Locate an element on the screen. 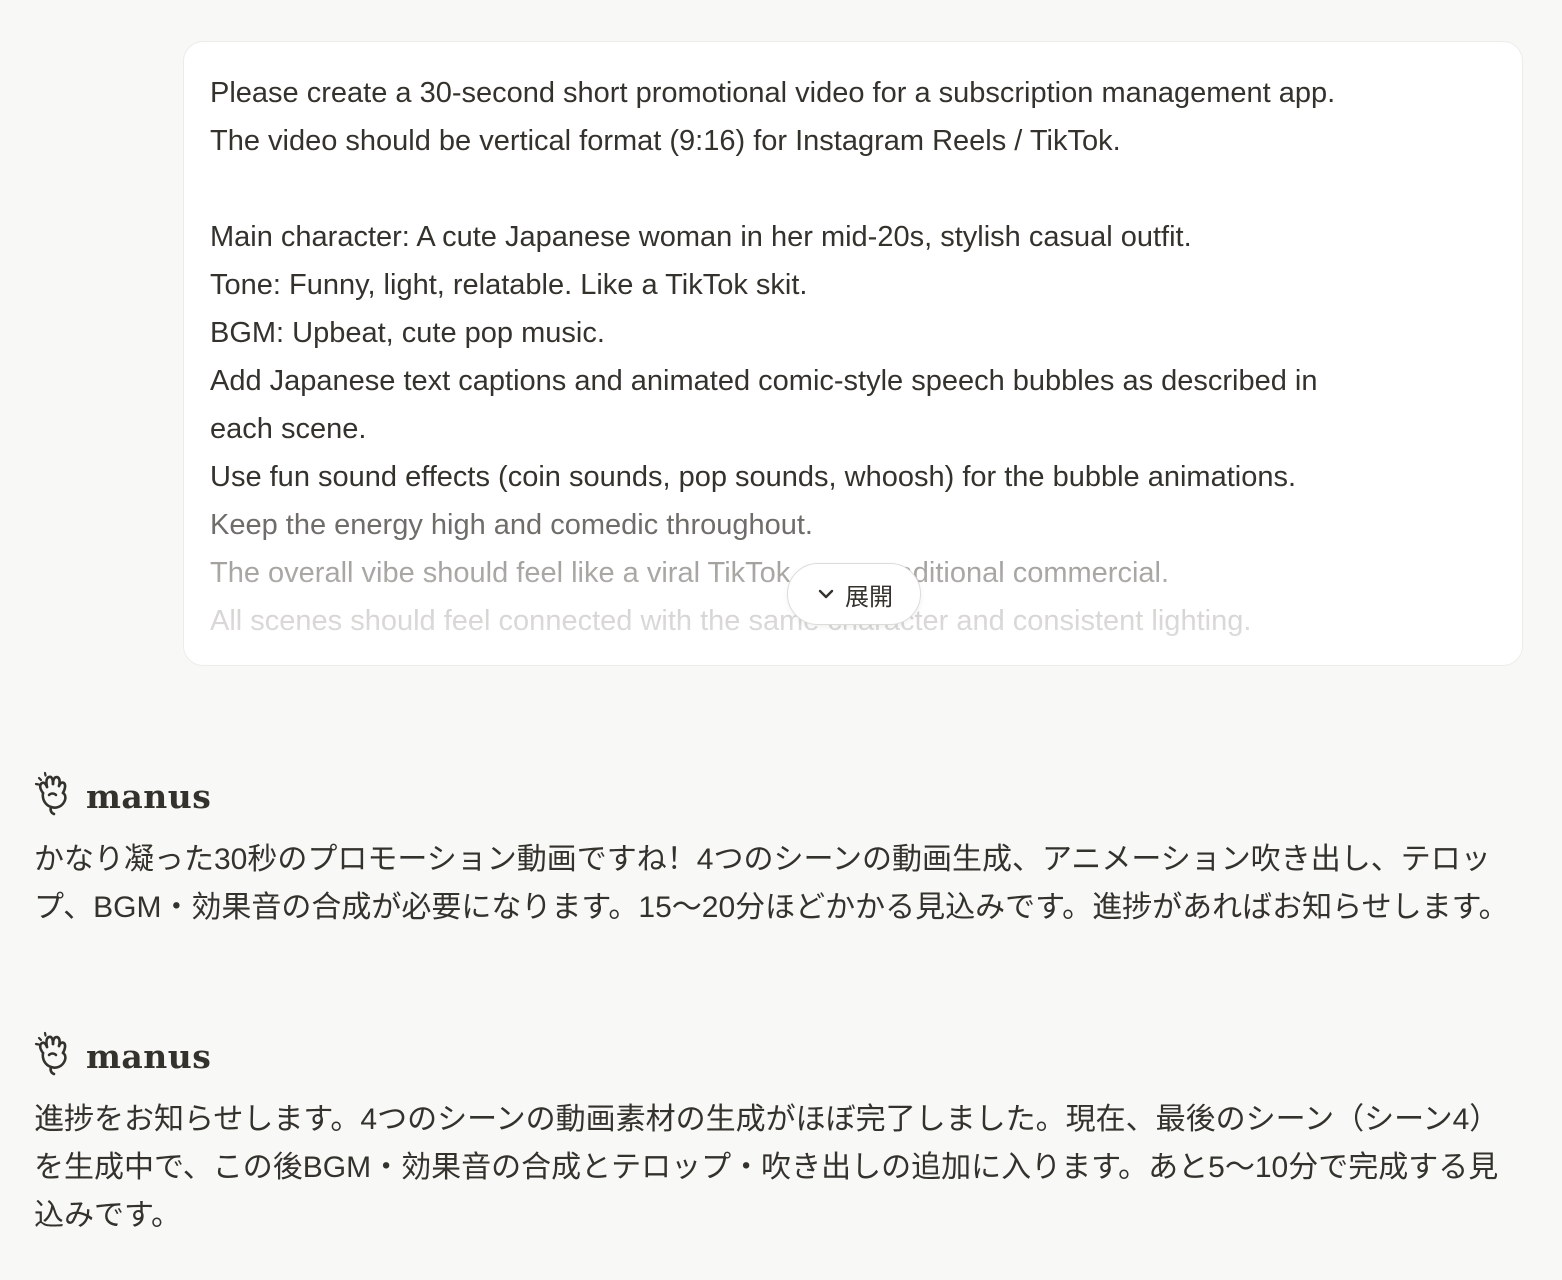 This screenshot has width=1562, height=1280. expand-label: 展開 is located at coordinates (869, 597).